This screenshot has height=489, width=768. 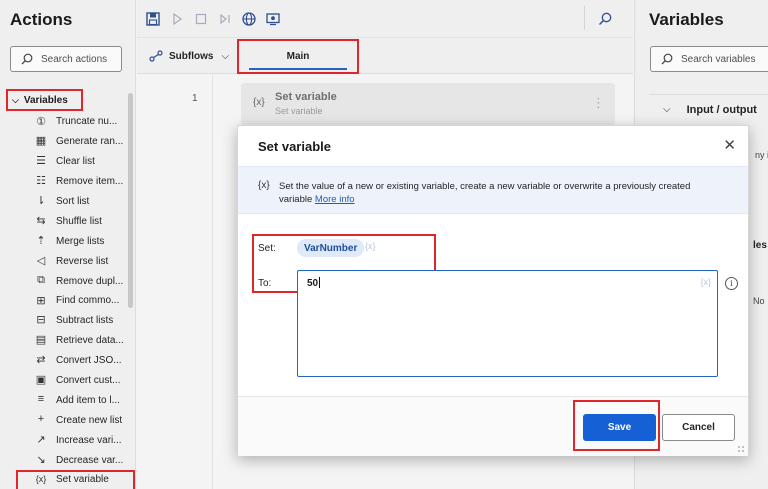 What do you see at coordinates (507, 323) in the screenshot?
I see `value-input: 50 {x}` at bounding box center [507, 323].